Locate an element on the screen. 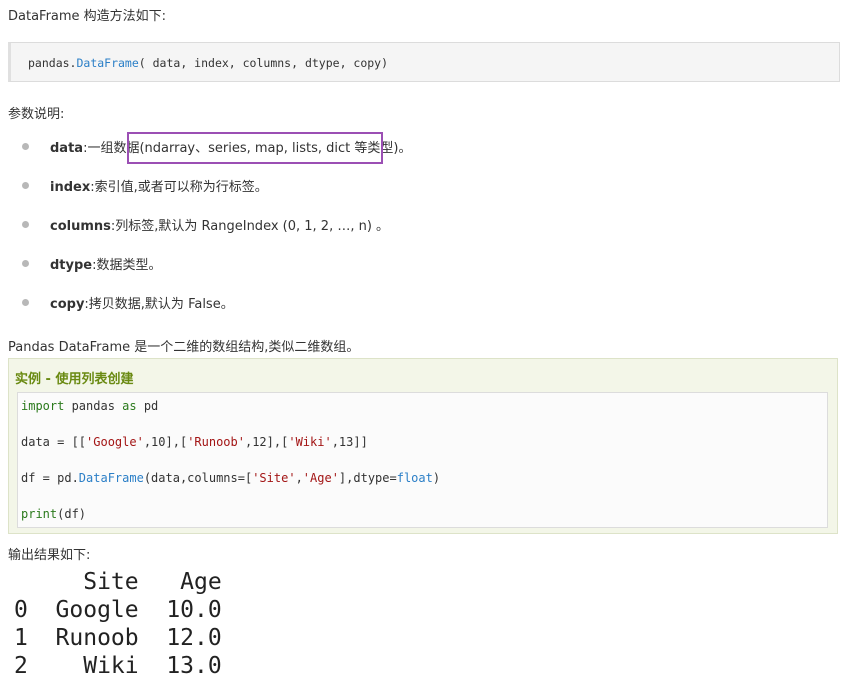  output-line: Site Age is located at coordinates (118, 582).